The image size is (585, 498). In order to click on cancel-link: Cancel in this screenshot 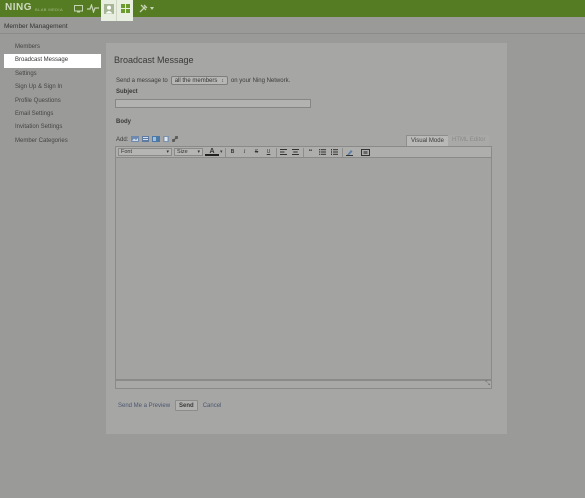, I will do `click(212, 406)`.